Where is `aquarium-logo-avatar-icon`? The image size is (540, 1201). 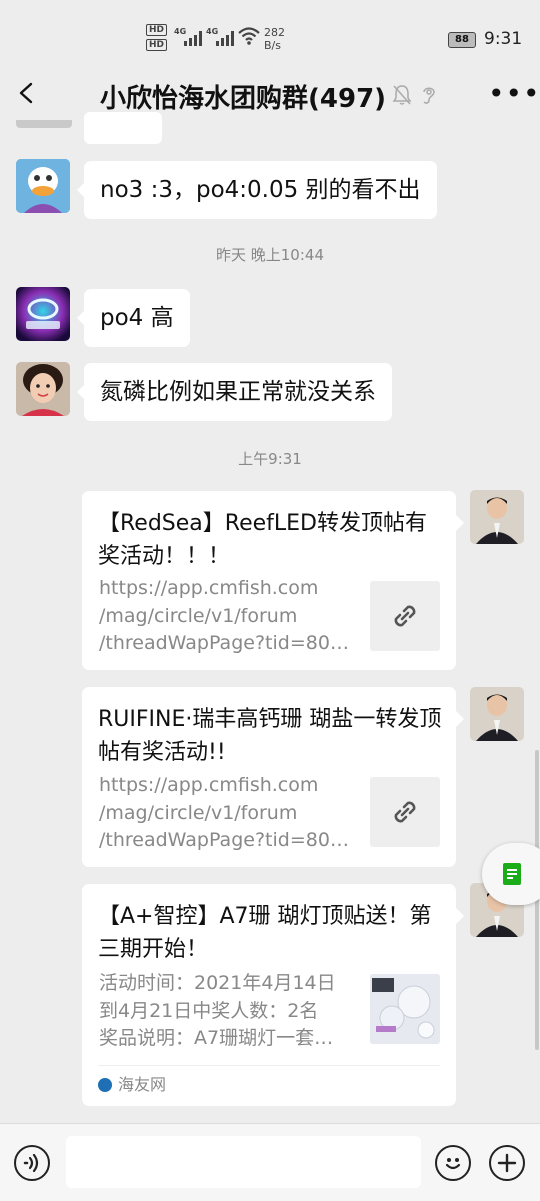 aquarium-logo-avatar-icon is located at coordinates (43, 314).